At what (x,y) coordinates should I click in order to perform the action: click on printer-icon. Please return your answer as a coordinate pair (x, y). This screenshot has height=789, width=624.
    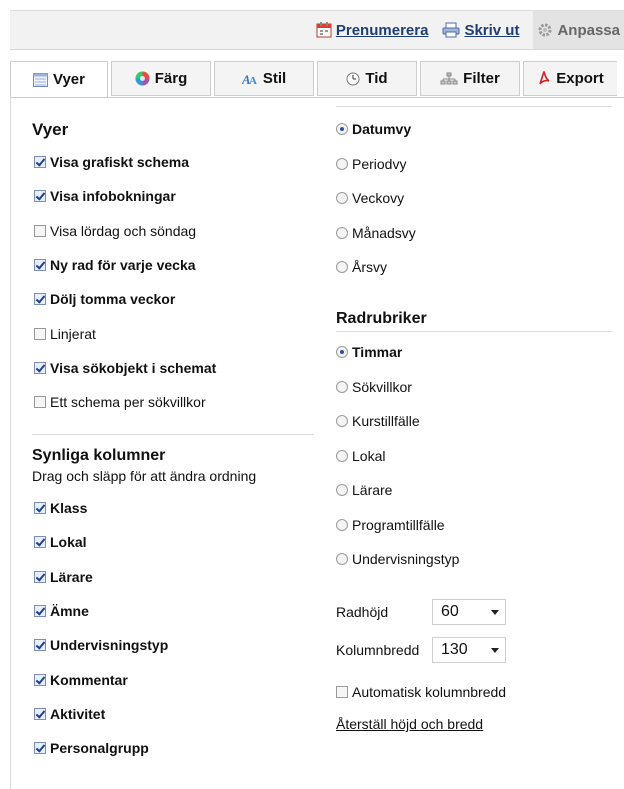
    Looking at the image, I should click on (451, 30).